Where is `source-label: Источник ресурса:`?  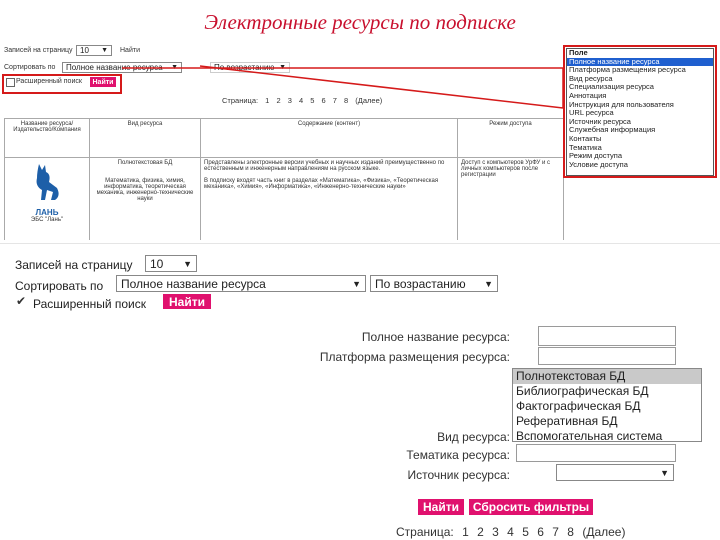
source-label: Источник ресурса: is located at coordinates (458, 475).